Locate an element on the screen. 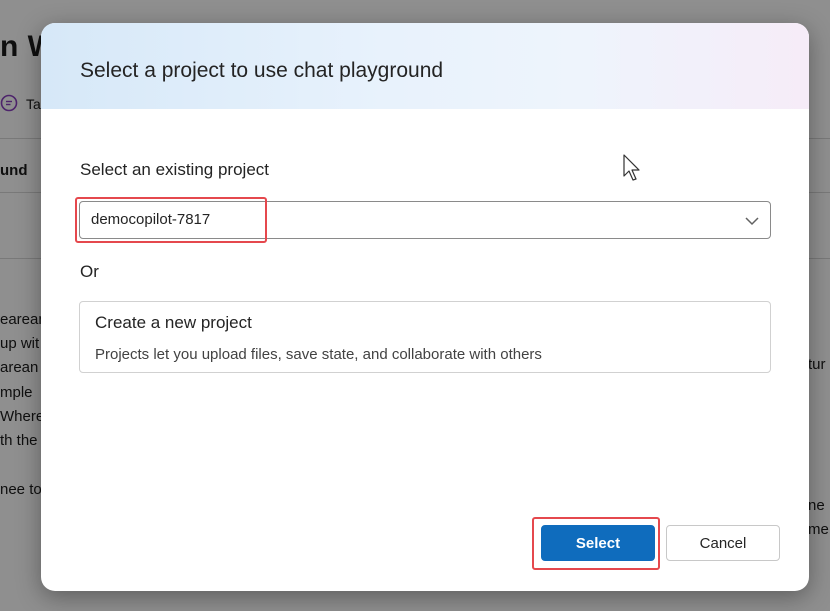 The height and width of the screenshot is (611, 830). project-dropdown: democopilot-7817 is located at coordinates (425, 220).